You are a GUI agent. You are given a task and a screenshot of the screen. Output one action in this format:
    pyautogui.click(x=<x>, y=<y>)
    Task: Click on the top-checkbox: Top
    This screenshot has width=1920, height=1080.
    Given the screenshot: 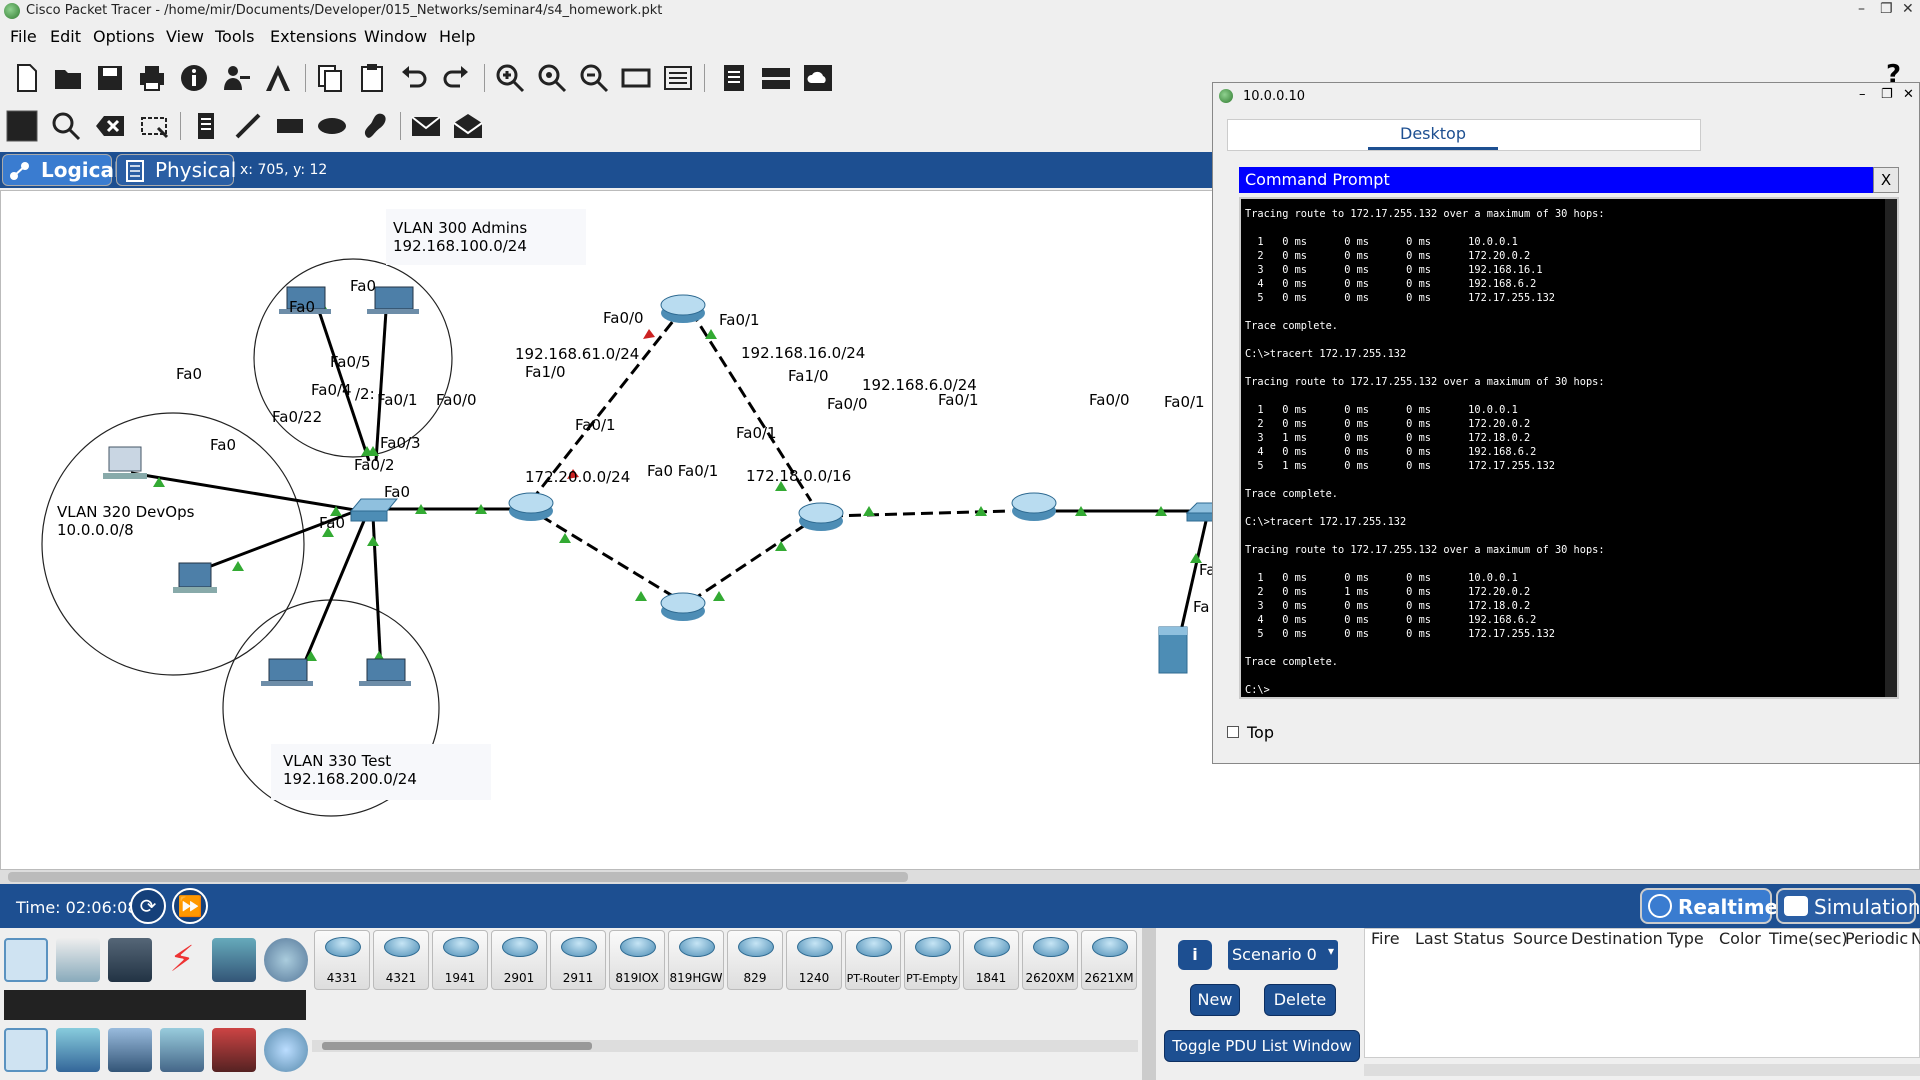 What is the action you would take?
    pyautogui.click(x=1250, y=732)
    